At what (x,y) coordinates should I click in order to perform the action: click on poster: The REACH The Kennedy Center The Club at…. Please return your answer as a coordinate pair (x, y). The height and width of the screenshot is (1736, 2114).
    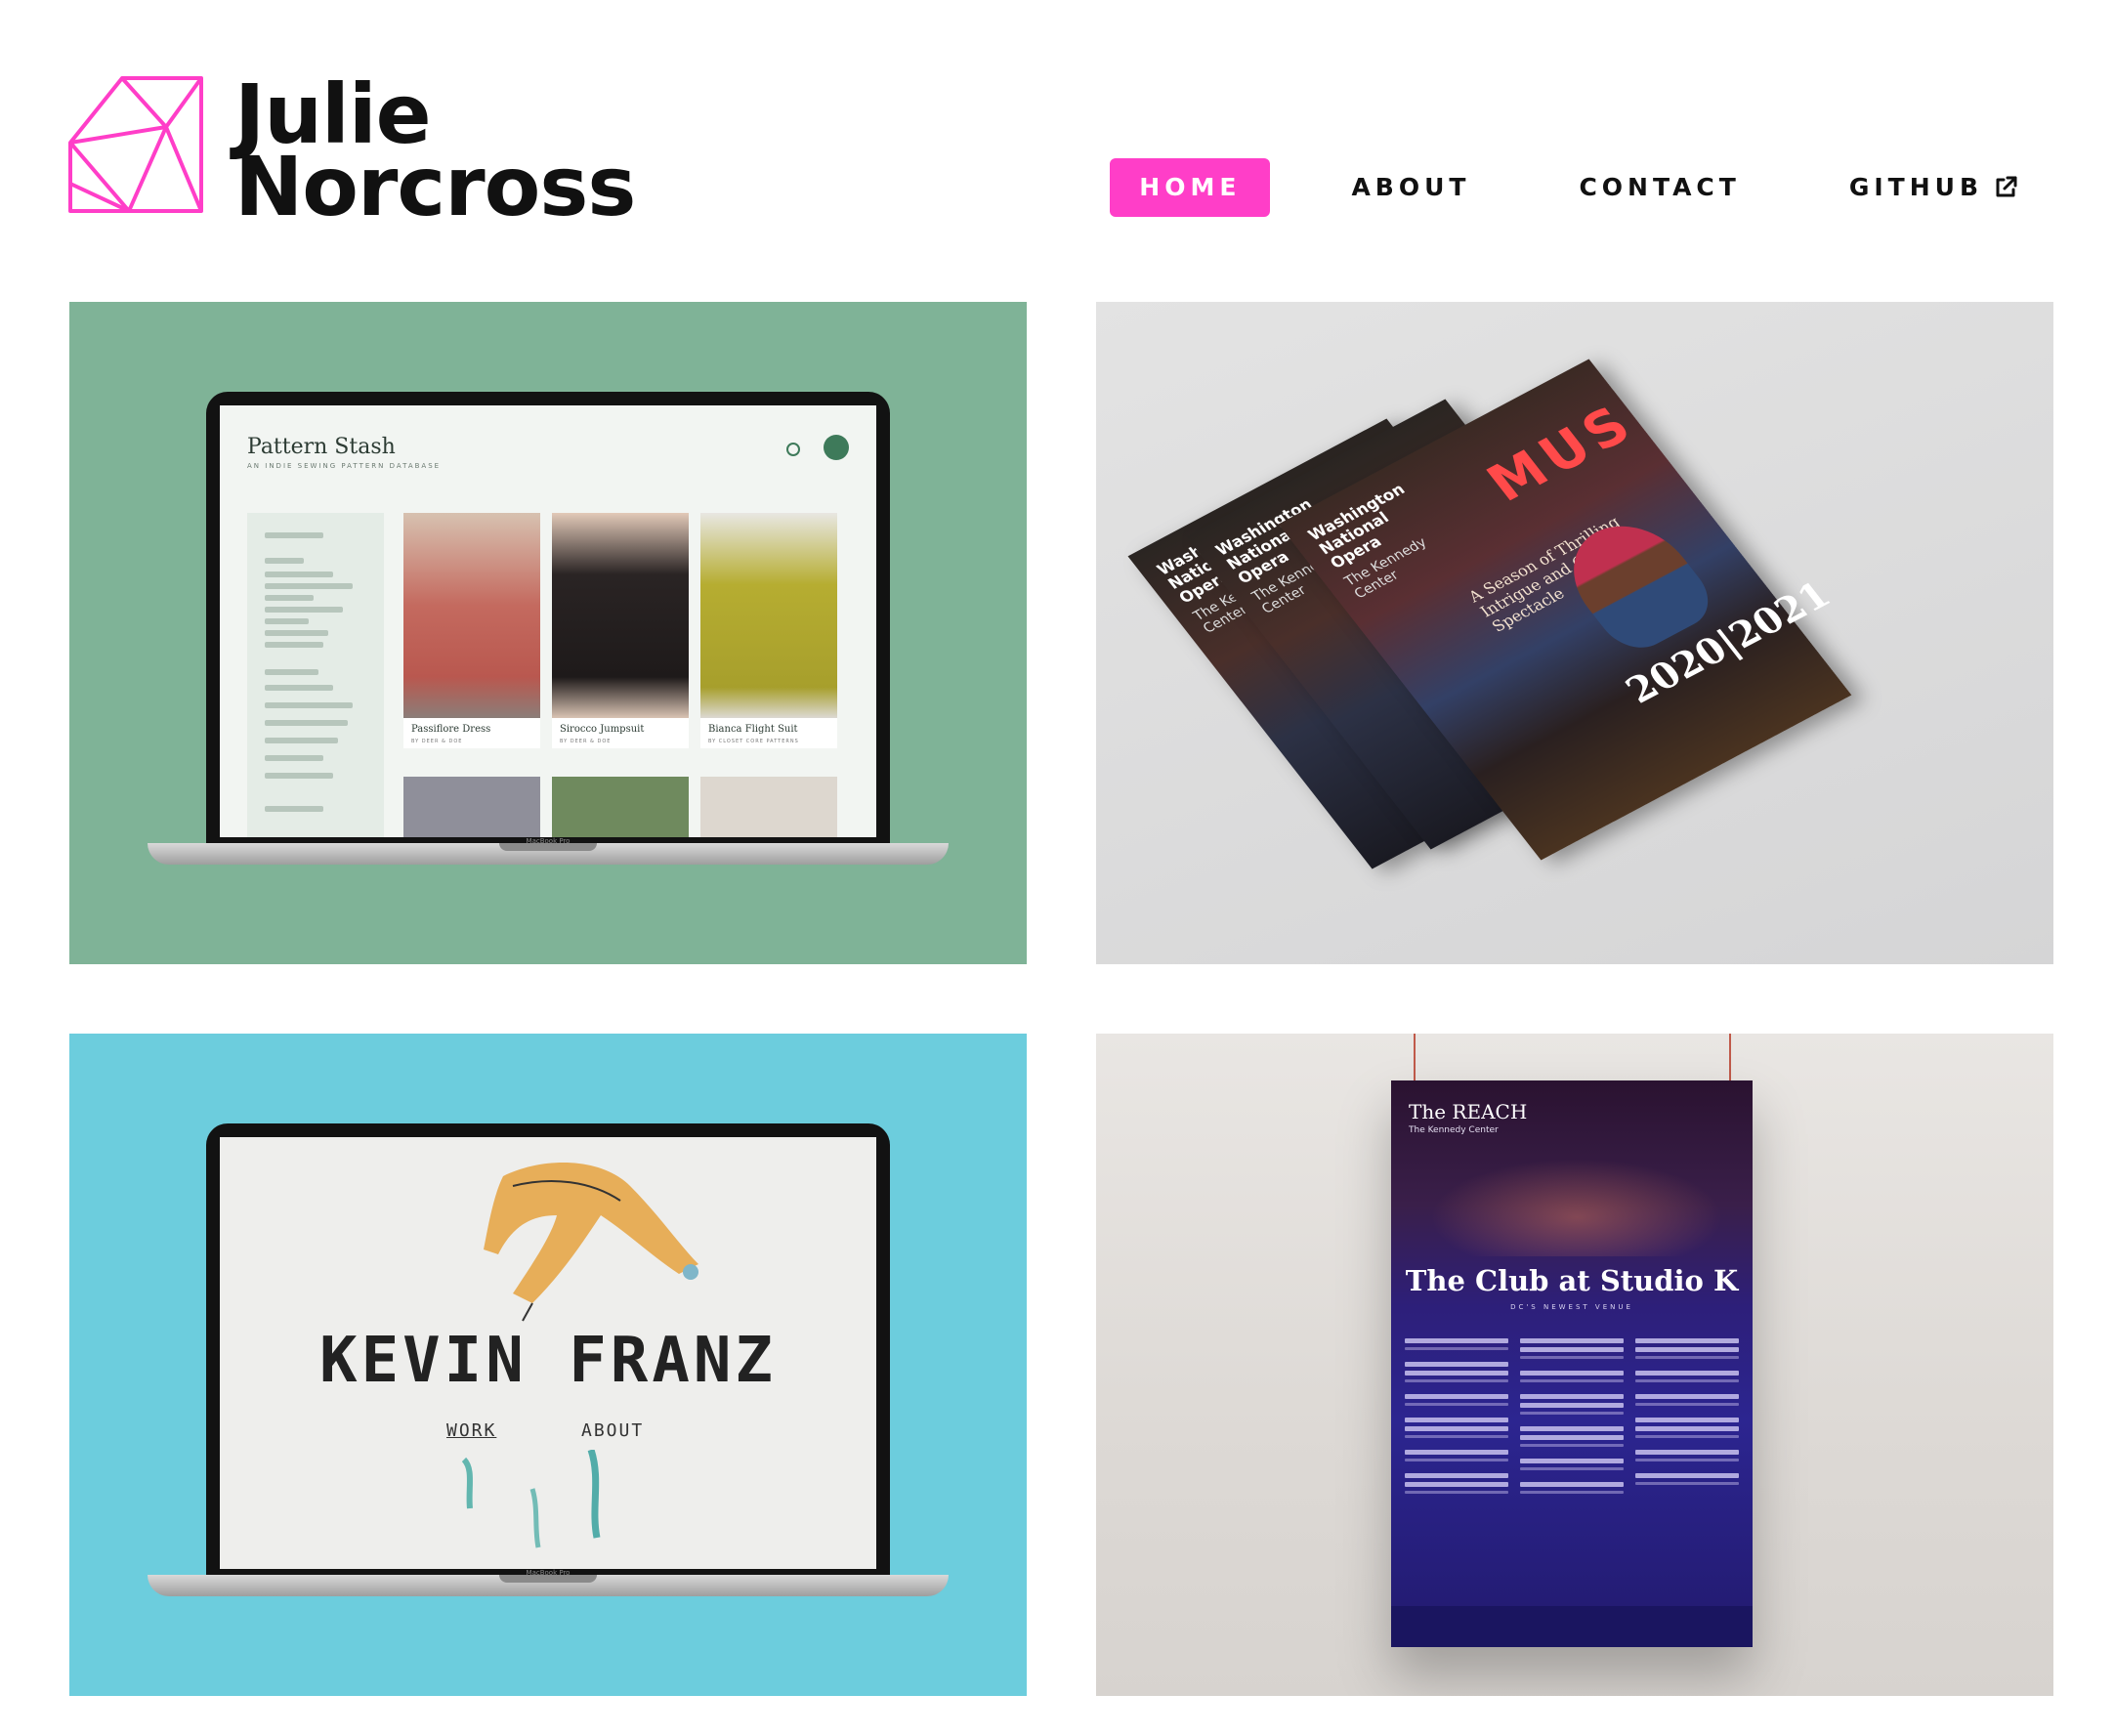
    Looking at the image, I should click on (1572, 1363).